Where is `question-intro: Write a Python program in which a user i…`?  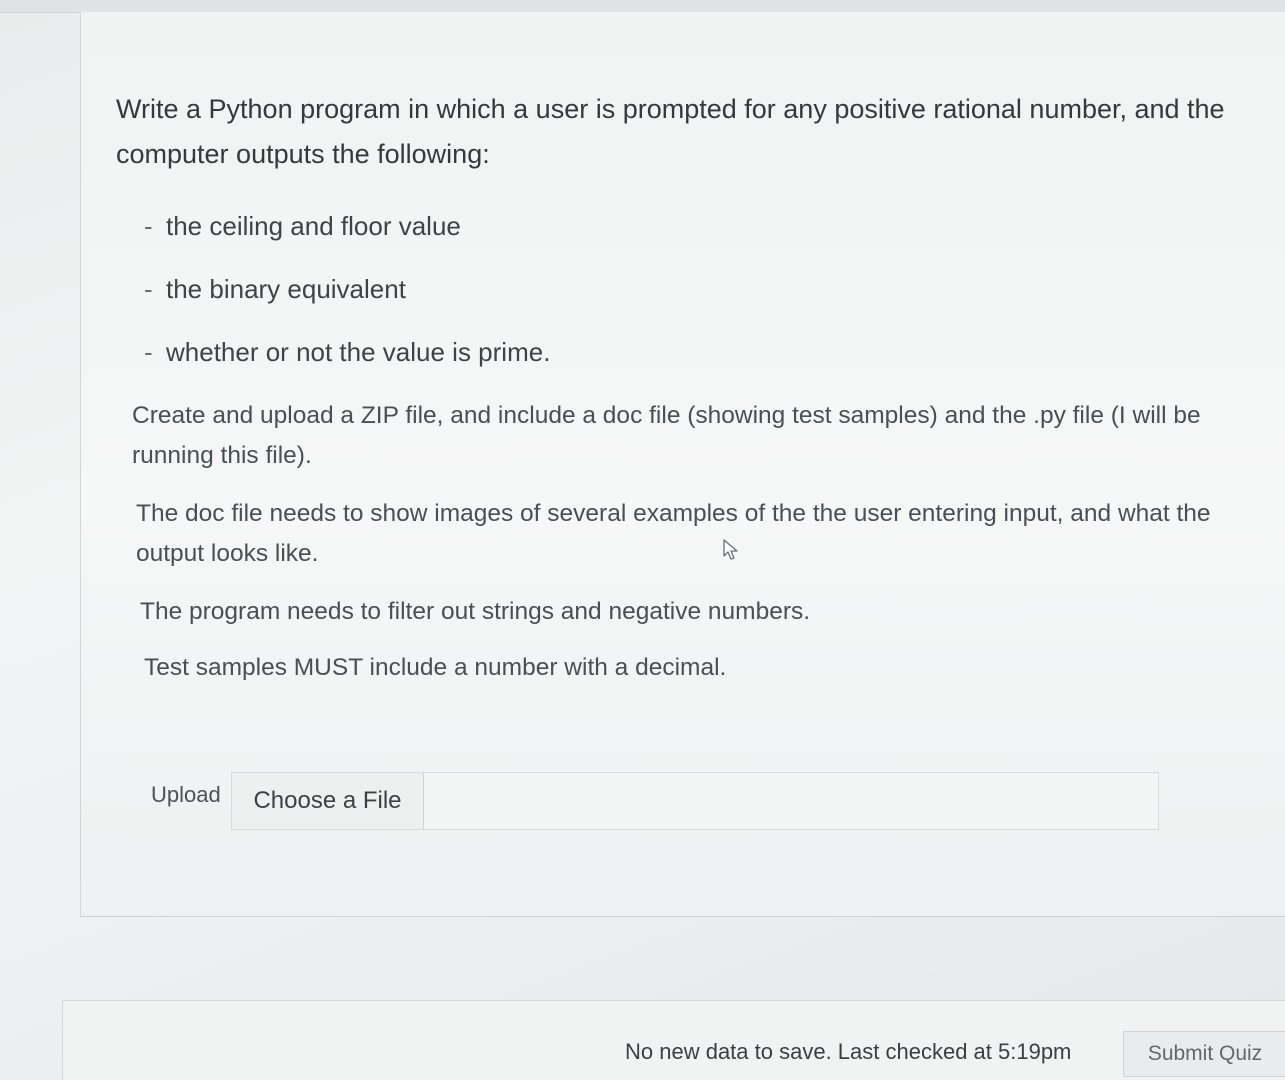 question-intro: Write a Python program in which a user i… is located at coordinates (670, 131).